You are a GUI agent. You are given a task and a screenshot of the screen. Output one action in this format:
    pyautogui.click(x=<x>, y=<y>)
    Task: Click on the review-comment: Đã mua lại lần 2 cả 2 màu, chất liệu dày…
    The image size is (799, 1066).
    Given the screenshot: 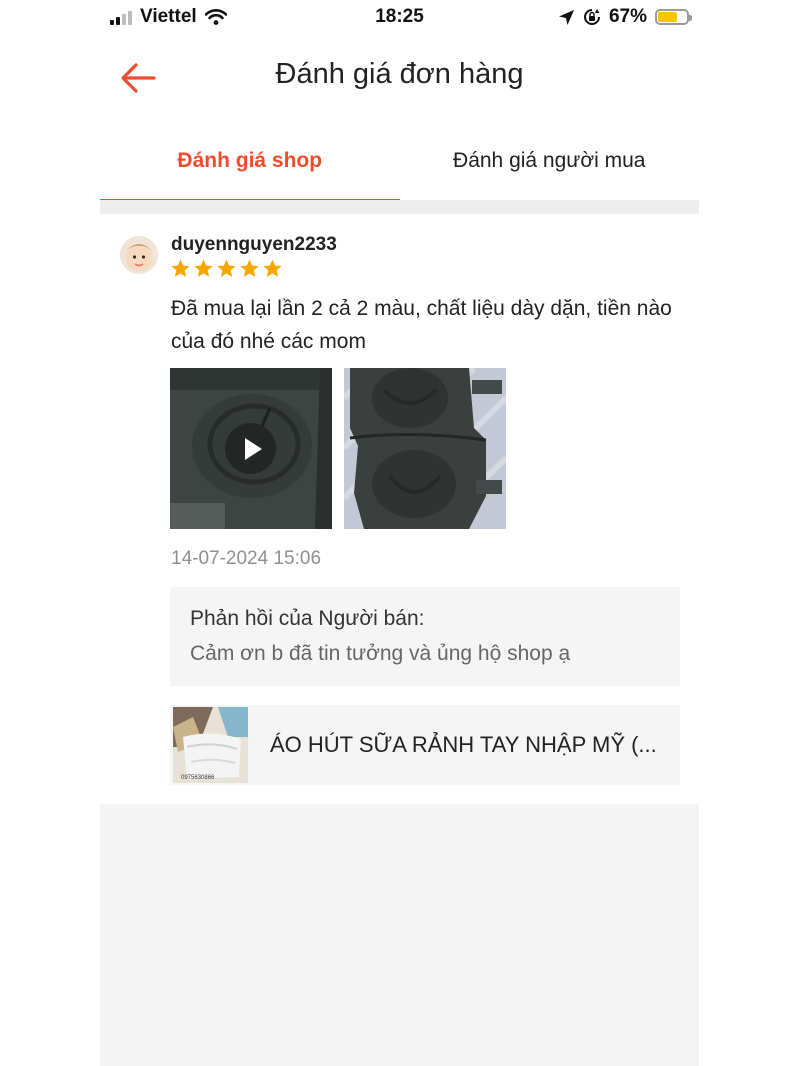 What is the action you would take?
    pyautogui.click(x=421, y=325)
    